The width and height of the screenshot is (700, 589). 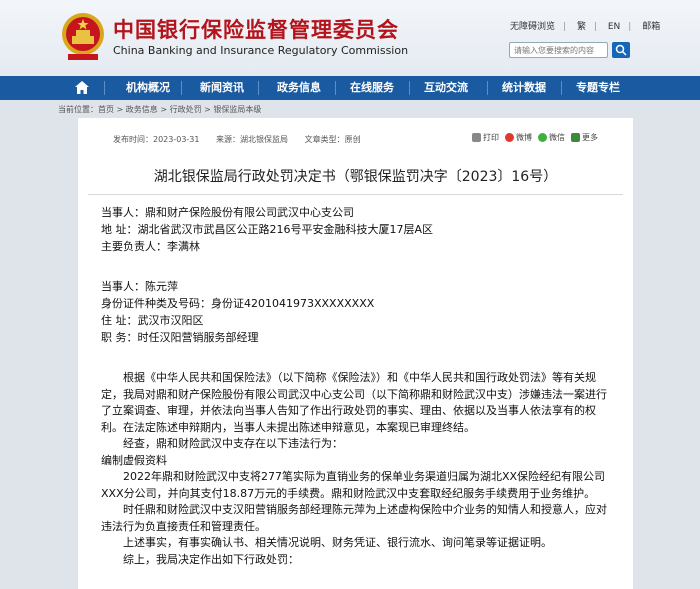 What do you see at coordinates (134, 460) in the screenshot?
I see `paragraph-heading: 编制虚假资料` at bounding box center [134, 460].